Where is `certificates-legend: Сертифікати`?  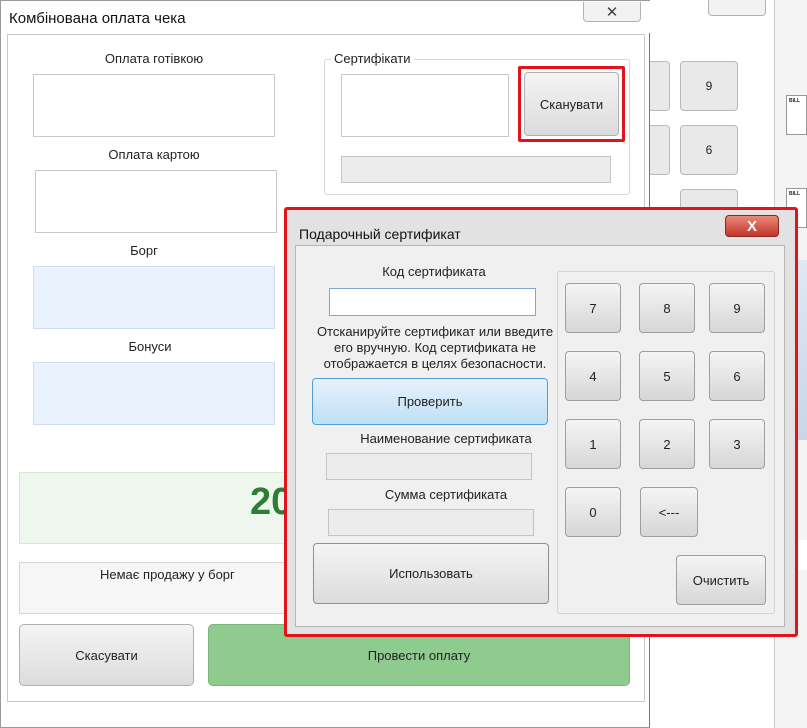 certificates-legend: Сертифікати is located at coordinates (372, 58).